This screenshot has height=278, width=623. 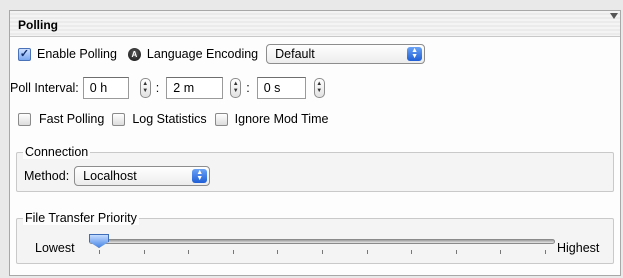 What do you see at coordinates (119, 119) in the screenshot?
I see `log-statistics-checkbox` at bounding box center [119, 119].